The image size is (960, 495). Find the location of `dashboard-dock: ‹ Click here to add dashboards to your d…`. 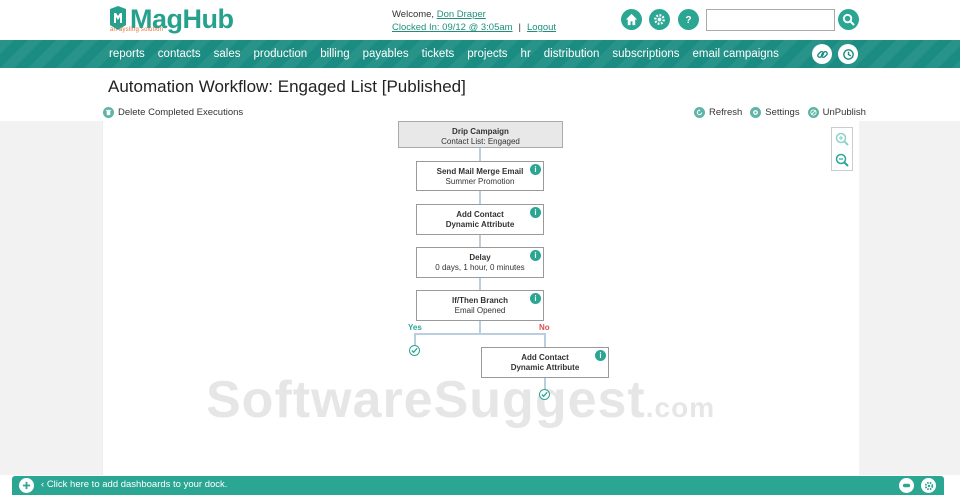

dashboard-dock: ‹ Click here to add dashboards to your d… is located at coordinates (478, 485).